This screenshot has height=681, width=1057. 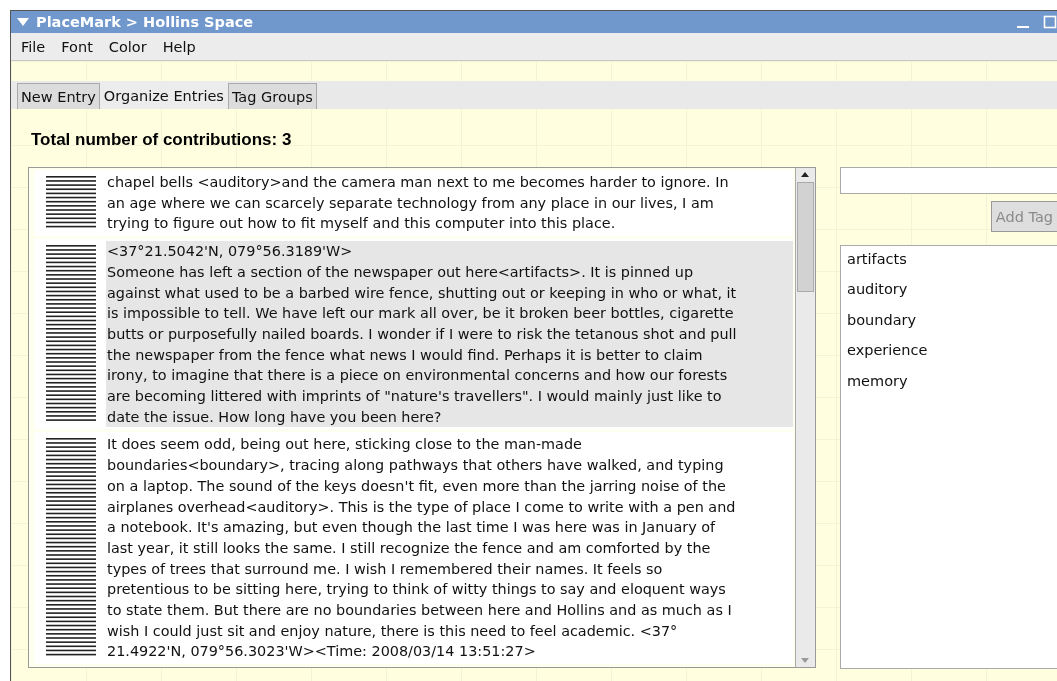 I want to click on tag-item: experience, so click(x=952, y=357).